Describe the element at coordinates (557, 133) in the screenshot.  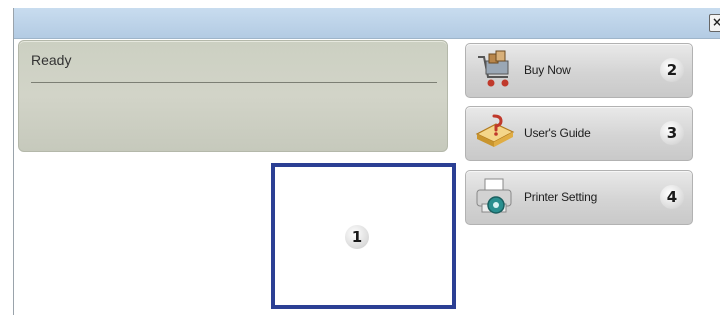
I see `users-guide-label: User's Guide` at that location.